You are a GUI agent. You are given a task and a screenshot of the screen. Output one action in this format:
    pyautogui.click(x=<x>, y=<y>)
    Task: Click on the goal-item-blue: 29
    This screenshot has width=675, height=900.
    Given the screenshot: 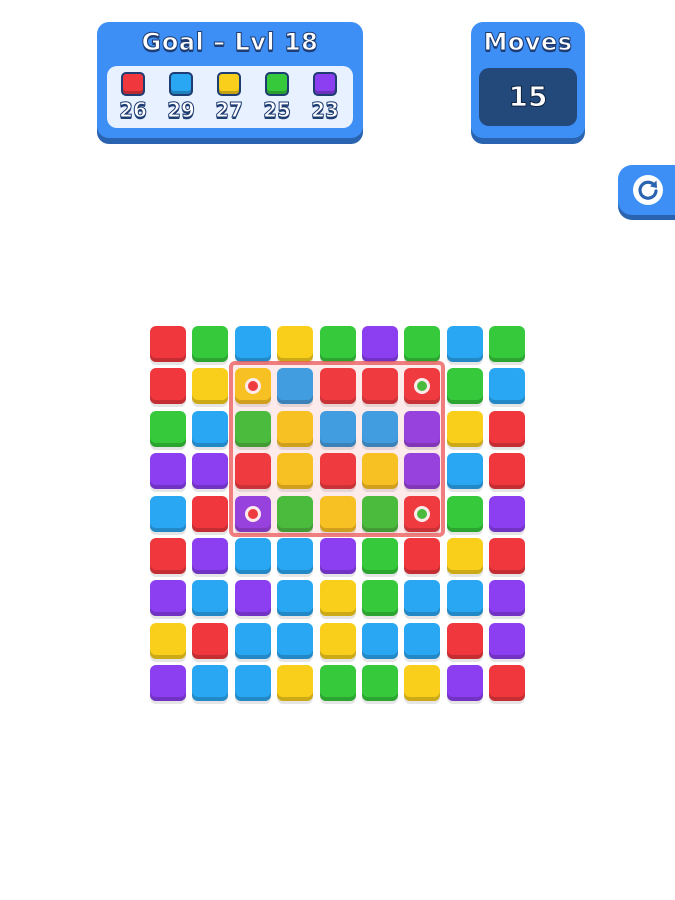 What is the action you would take?
    pyautogui.click(x=181, y=100)
    